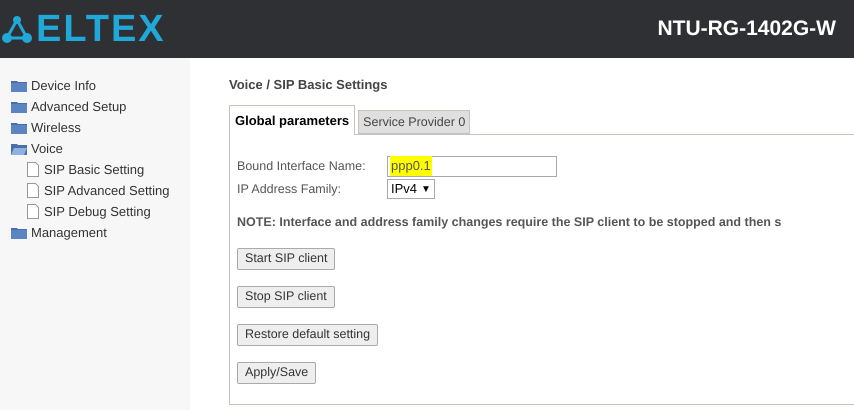 This screenshot has height=410, width=854. I want to click on sidebar-item: SIP Basic Setting, so click(94, 170).